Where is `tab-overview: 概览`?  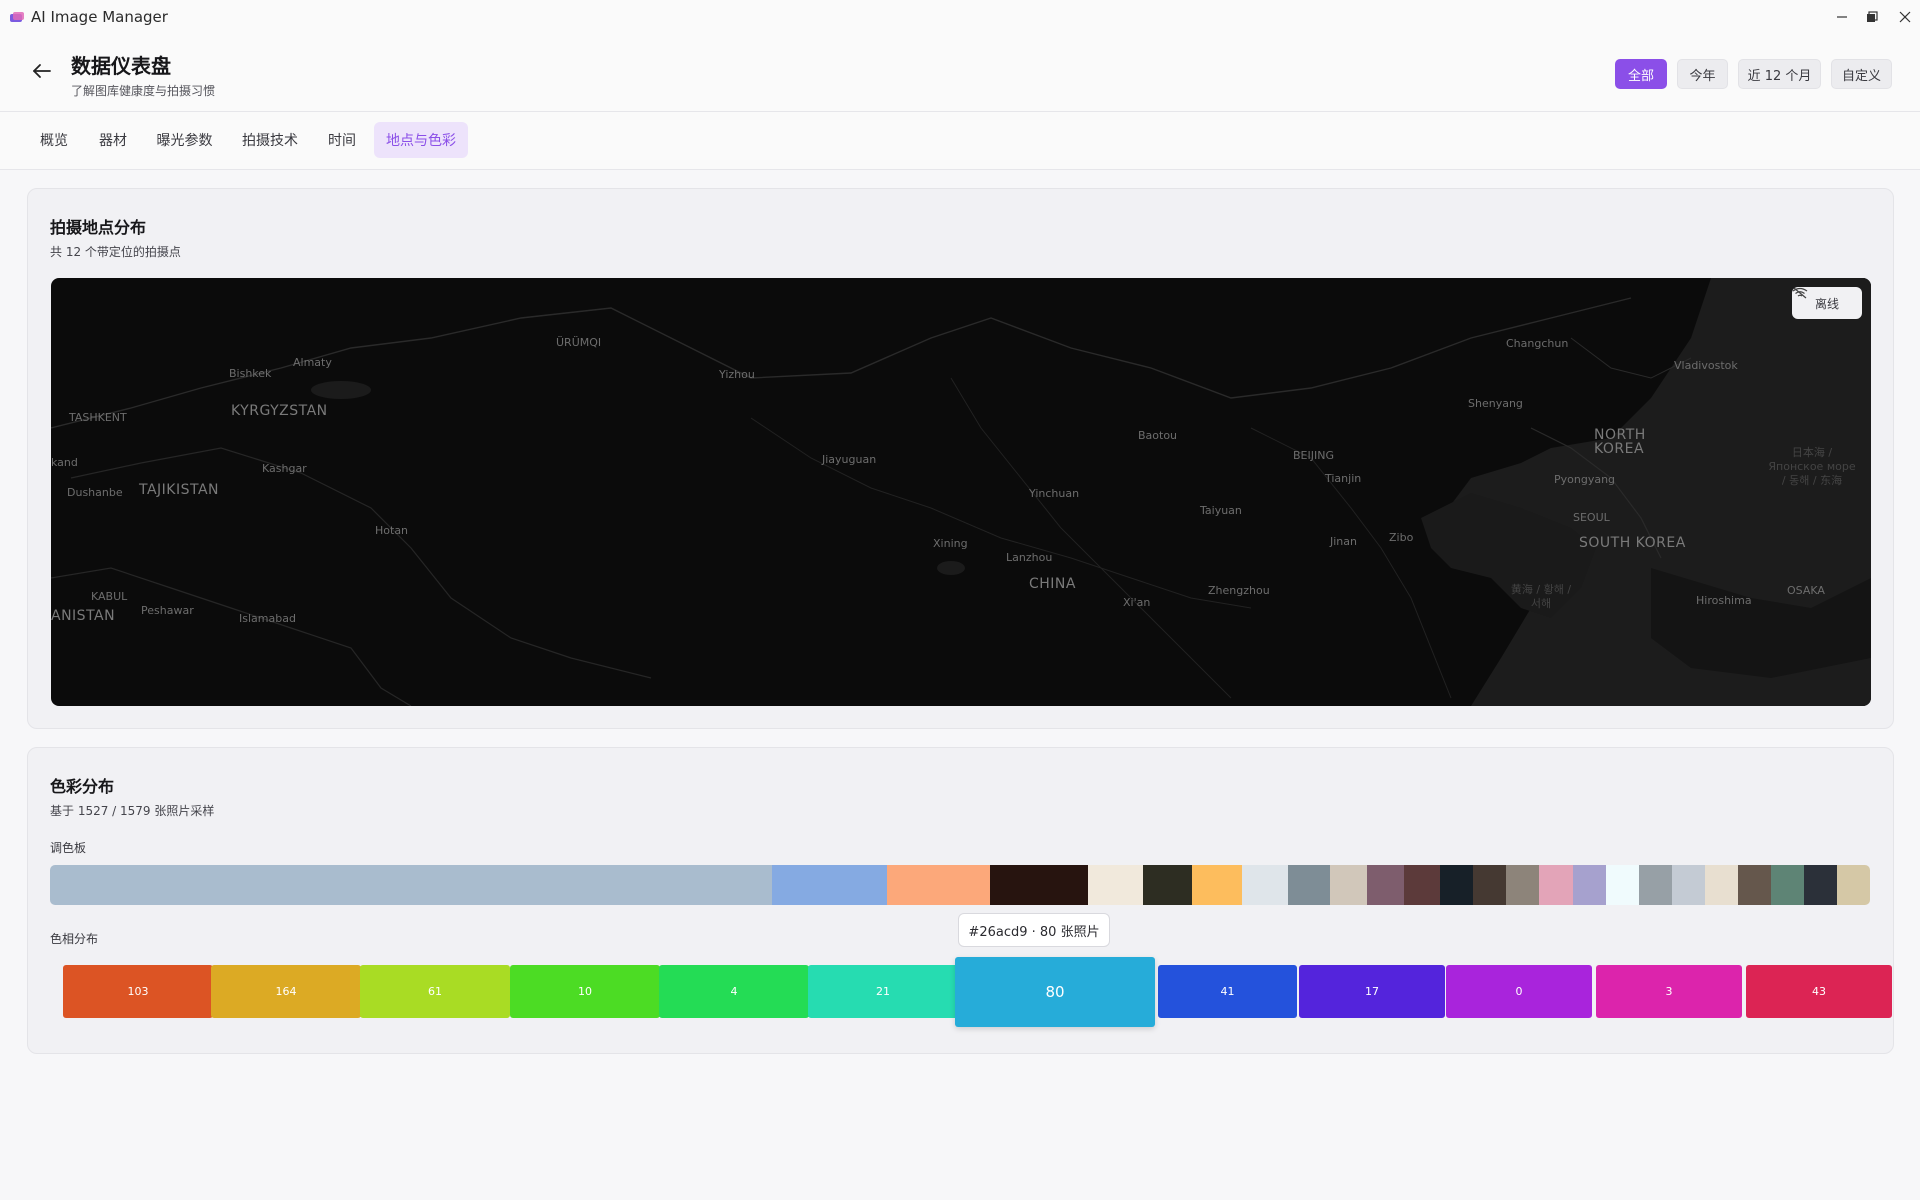 tab-overview: 概览 is located at coordinates (54, 140).